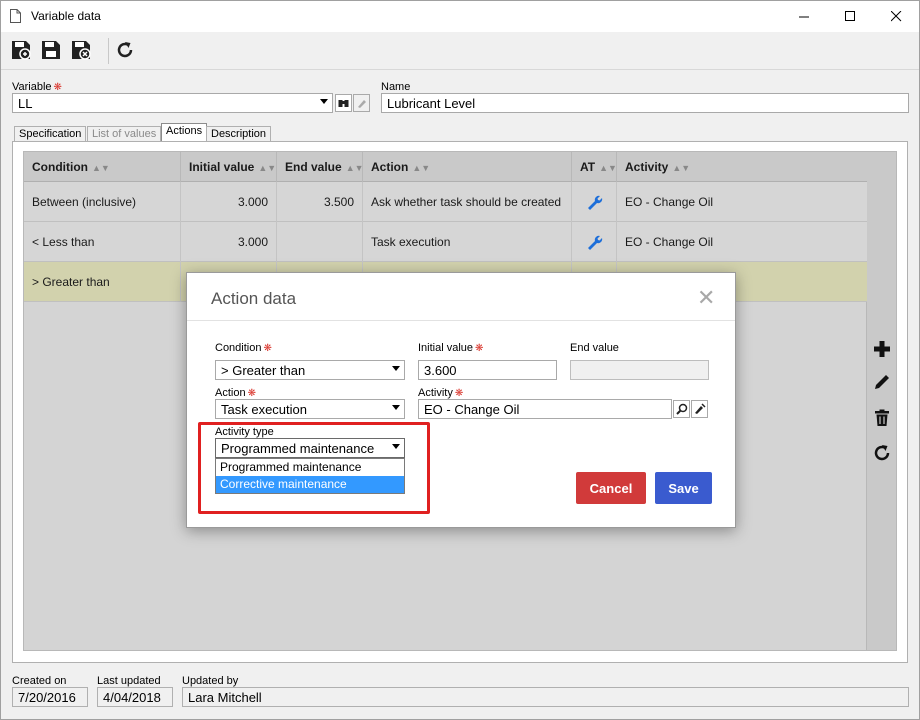  I want to click on add-button, so click(882, 349).